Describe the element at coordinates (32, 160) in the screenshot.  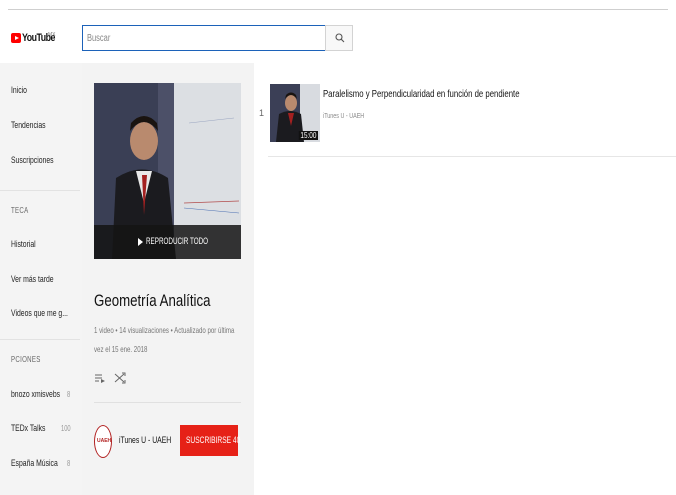
I see `sidebar-item-suscripciones: Suscripciones` at that location.